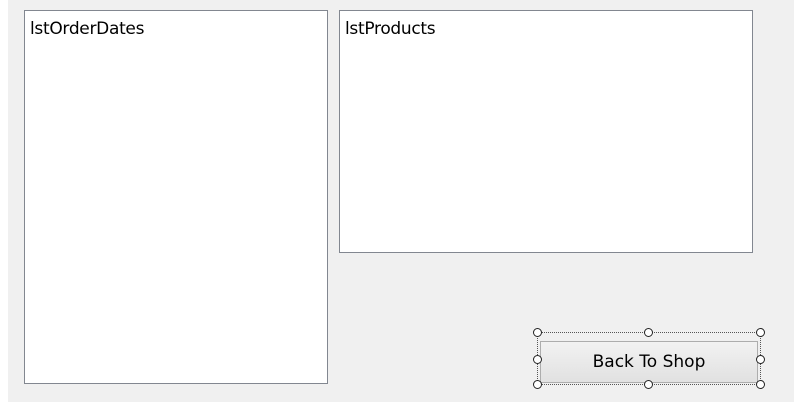 The height and width of the screenshot is (402, 794). Describe the element at coordinates (537, 384) in the screenshot. I see `resize-grip-bottom-left` at that location.